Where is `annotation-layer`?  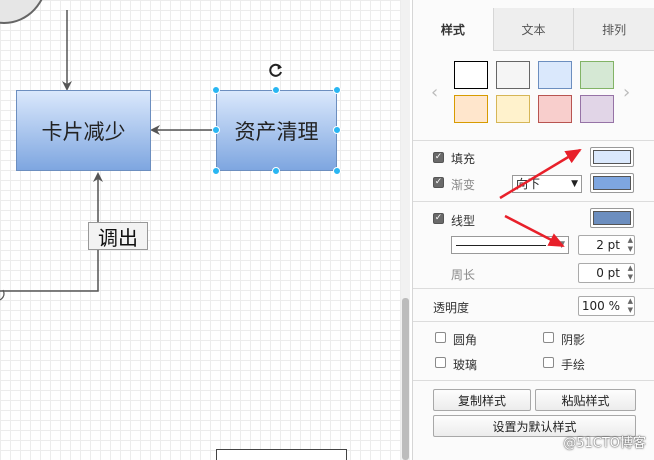
annotation-layer is located at coordinates (540, 198).